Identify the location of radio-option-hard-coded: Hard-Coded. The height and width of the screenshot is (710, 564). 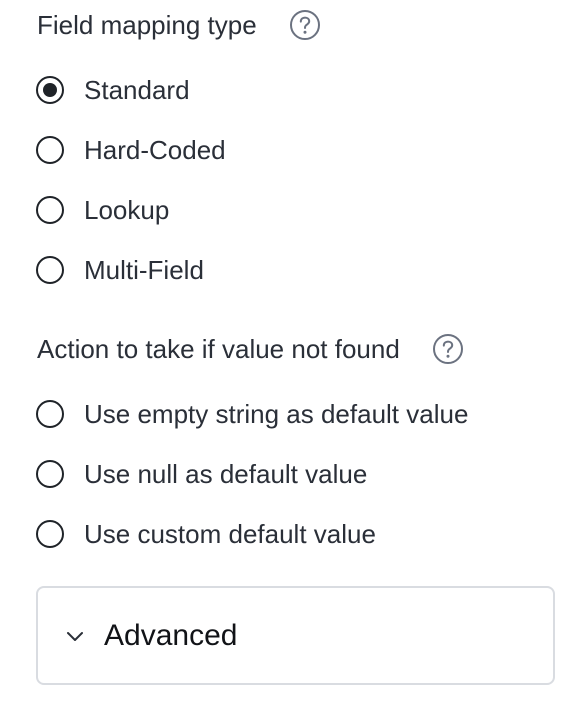
(131, 150).